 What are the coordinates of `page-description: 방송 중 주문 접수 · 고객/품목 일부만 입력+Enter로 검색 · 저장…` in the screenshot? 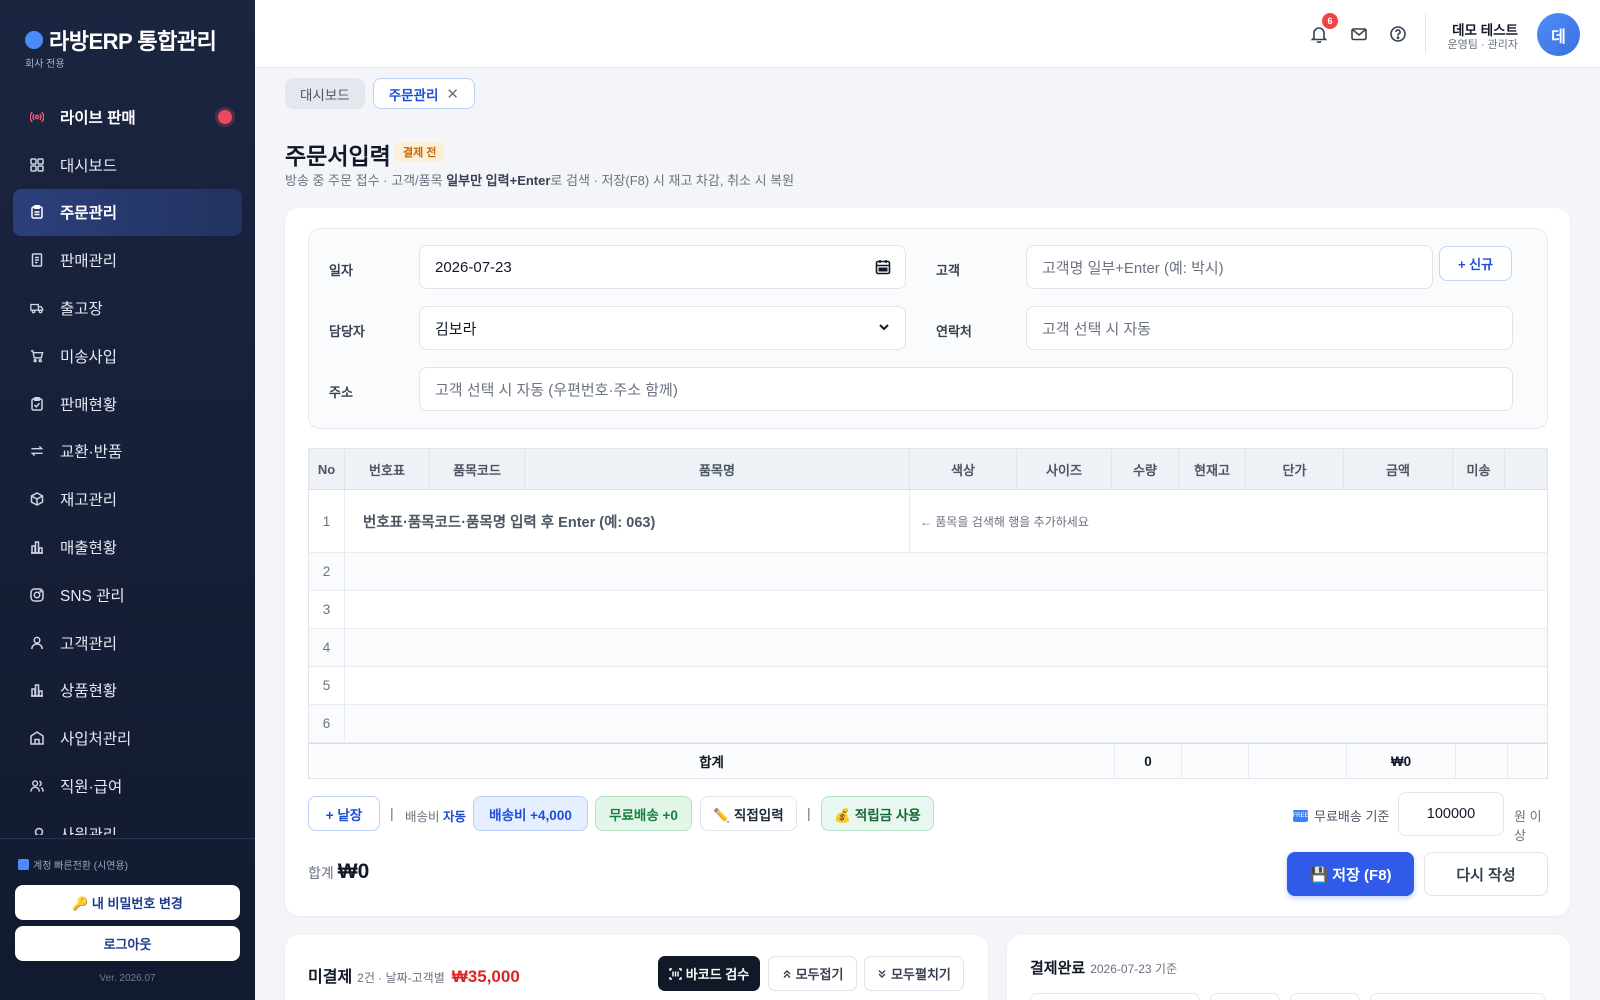 It's located at (539, 179).